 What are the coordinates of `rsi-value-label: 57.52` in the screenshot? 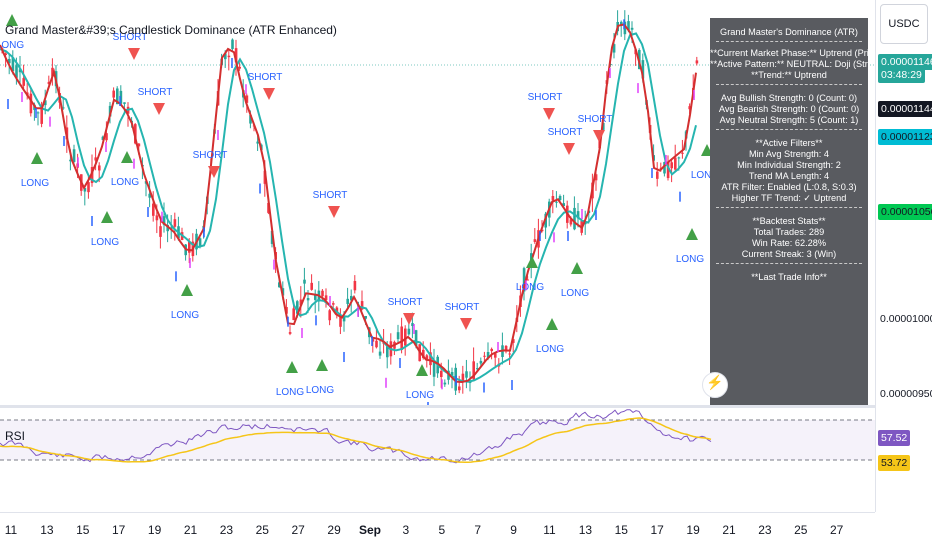 It's located at (894, 438).